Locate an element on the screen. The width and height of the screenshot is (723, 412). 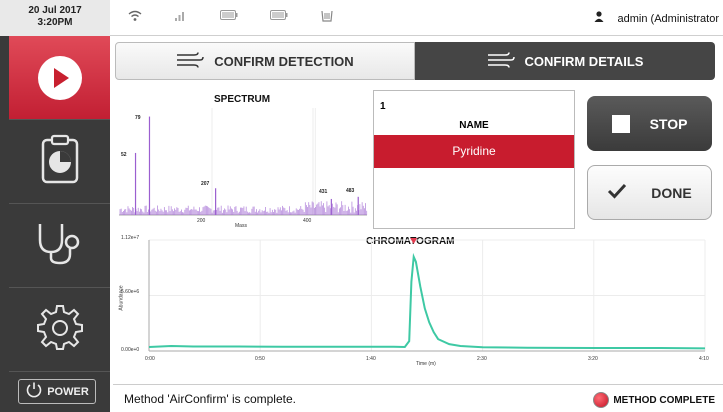
peak-marker-icon is located at coordinates (414, 241).